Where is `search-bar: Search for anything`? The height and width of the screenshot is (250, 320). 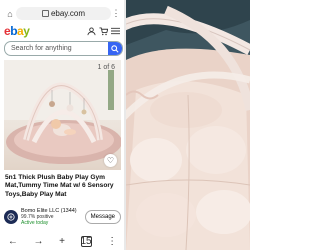 search-bar: Search for anything is located at coordinates (63, 48).